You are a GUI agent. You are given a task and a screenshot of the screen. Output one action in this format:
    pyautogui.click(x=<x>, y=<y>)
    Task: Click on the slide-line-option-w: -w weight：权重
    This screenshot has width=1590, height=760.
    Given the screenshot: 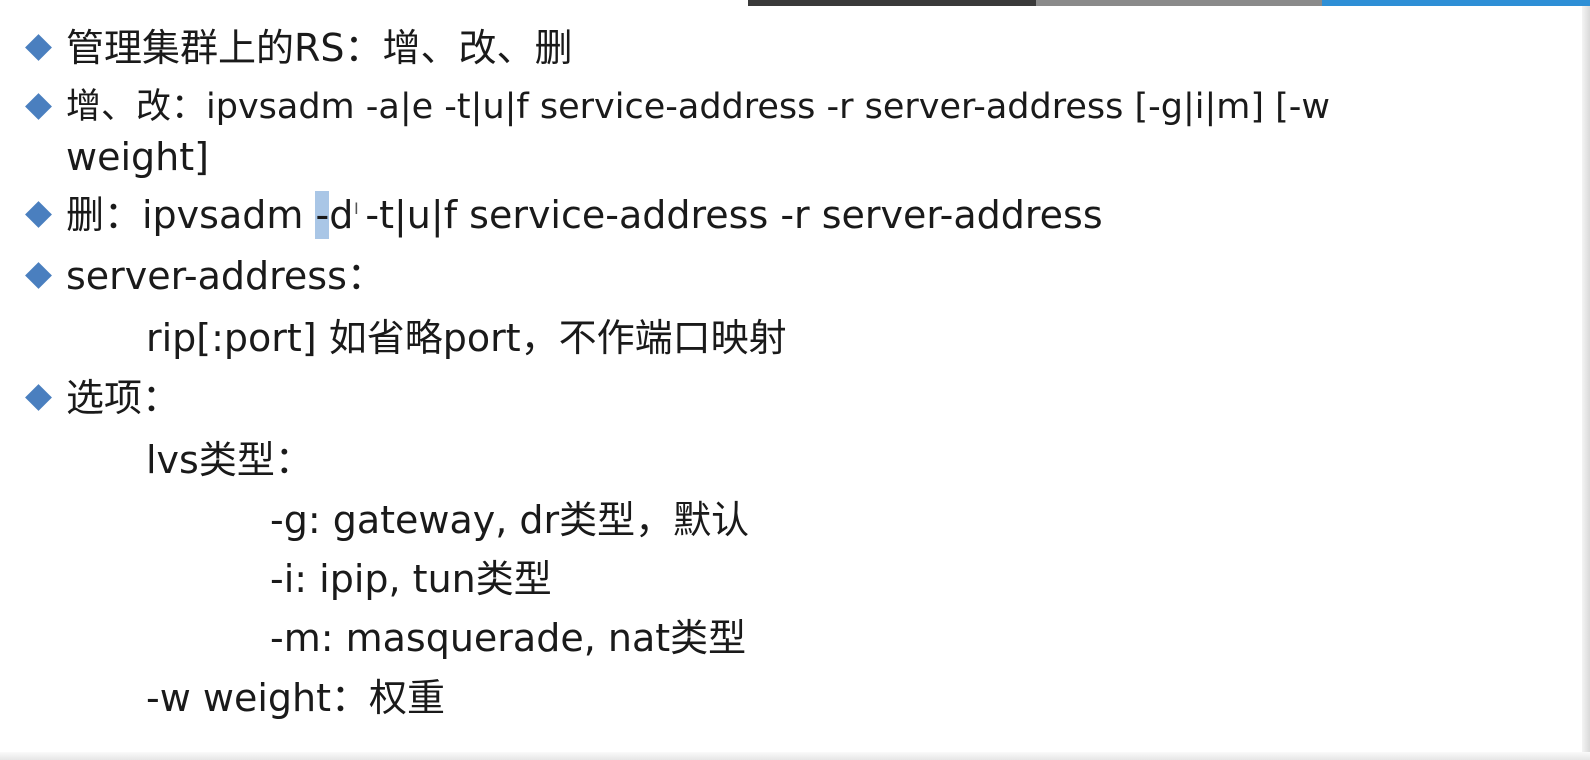 What is the action you would take?
    pyautogui.click(x=295, y=698)
    